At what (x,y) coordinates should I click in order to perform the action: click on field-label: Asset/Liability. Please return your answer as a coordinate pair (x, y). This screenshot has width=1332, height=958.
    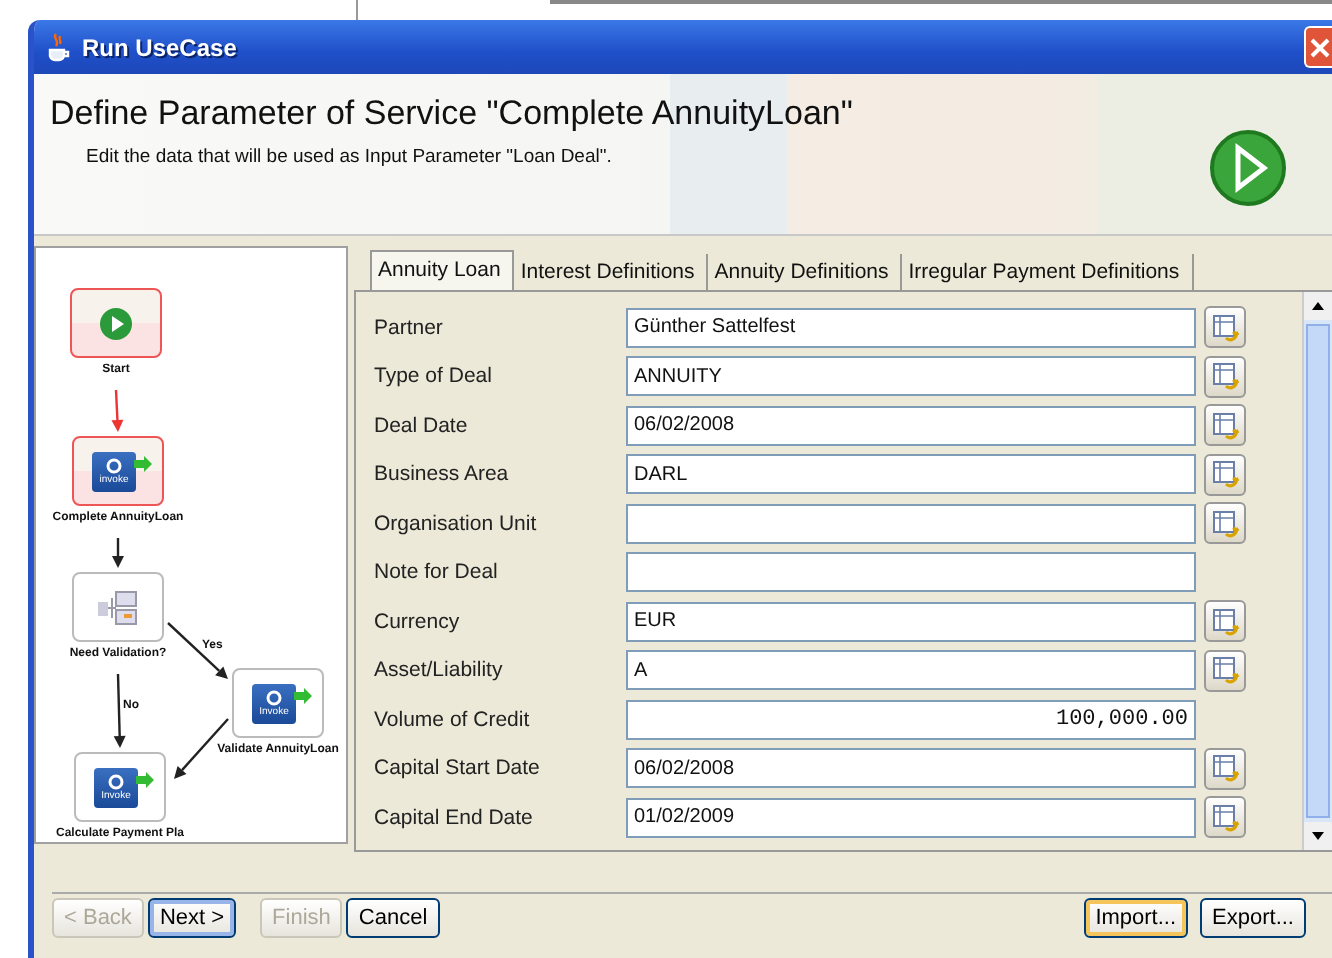
    Looking at the image, I should click on (439, 670).